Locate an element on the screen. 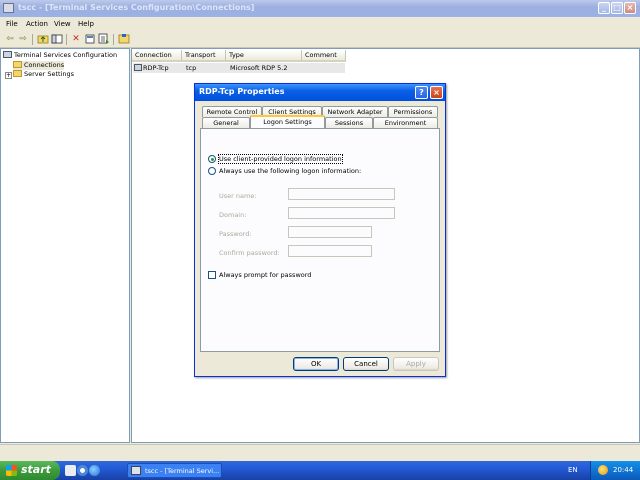  help-icon is located at coordinates (124, 39).